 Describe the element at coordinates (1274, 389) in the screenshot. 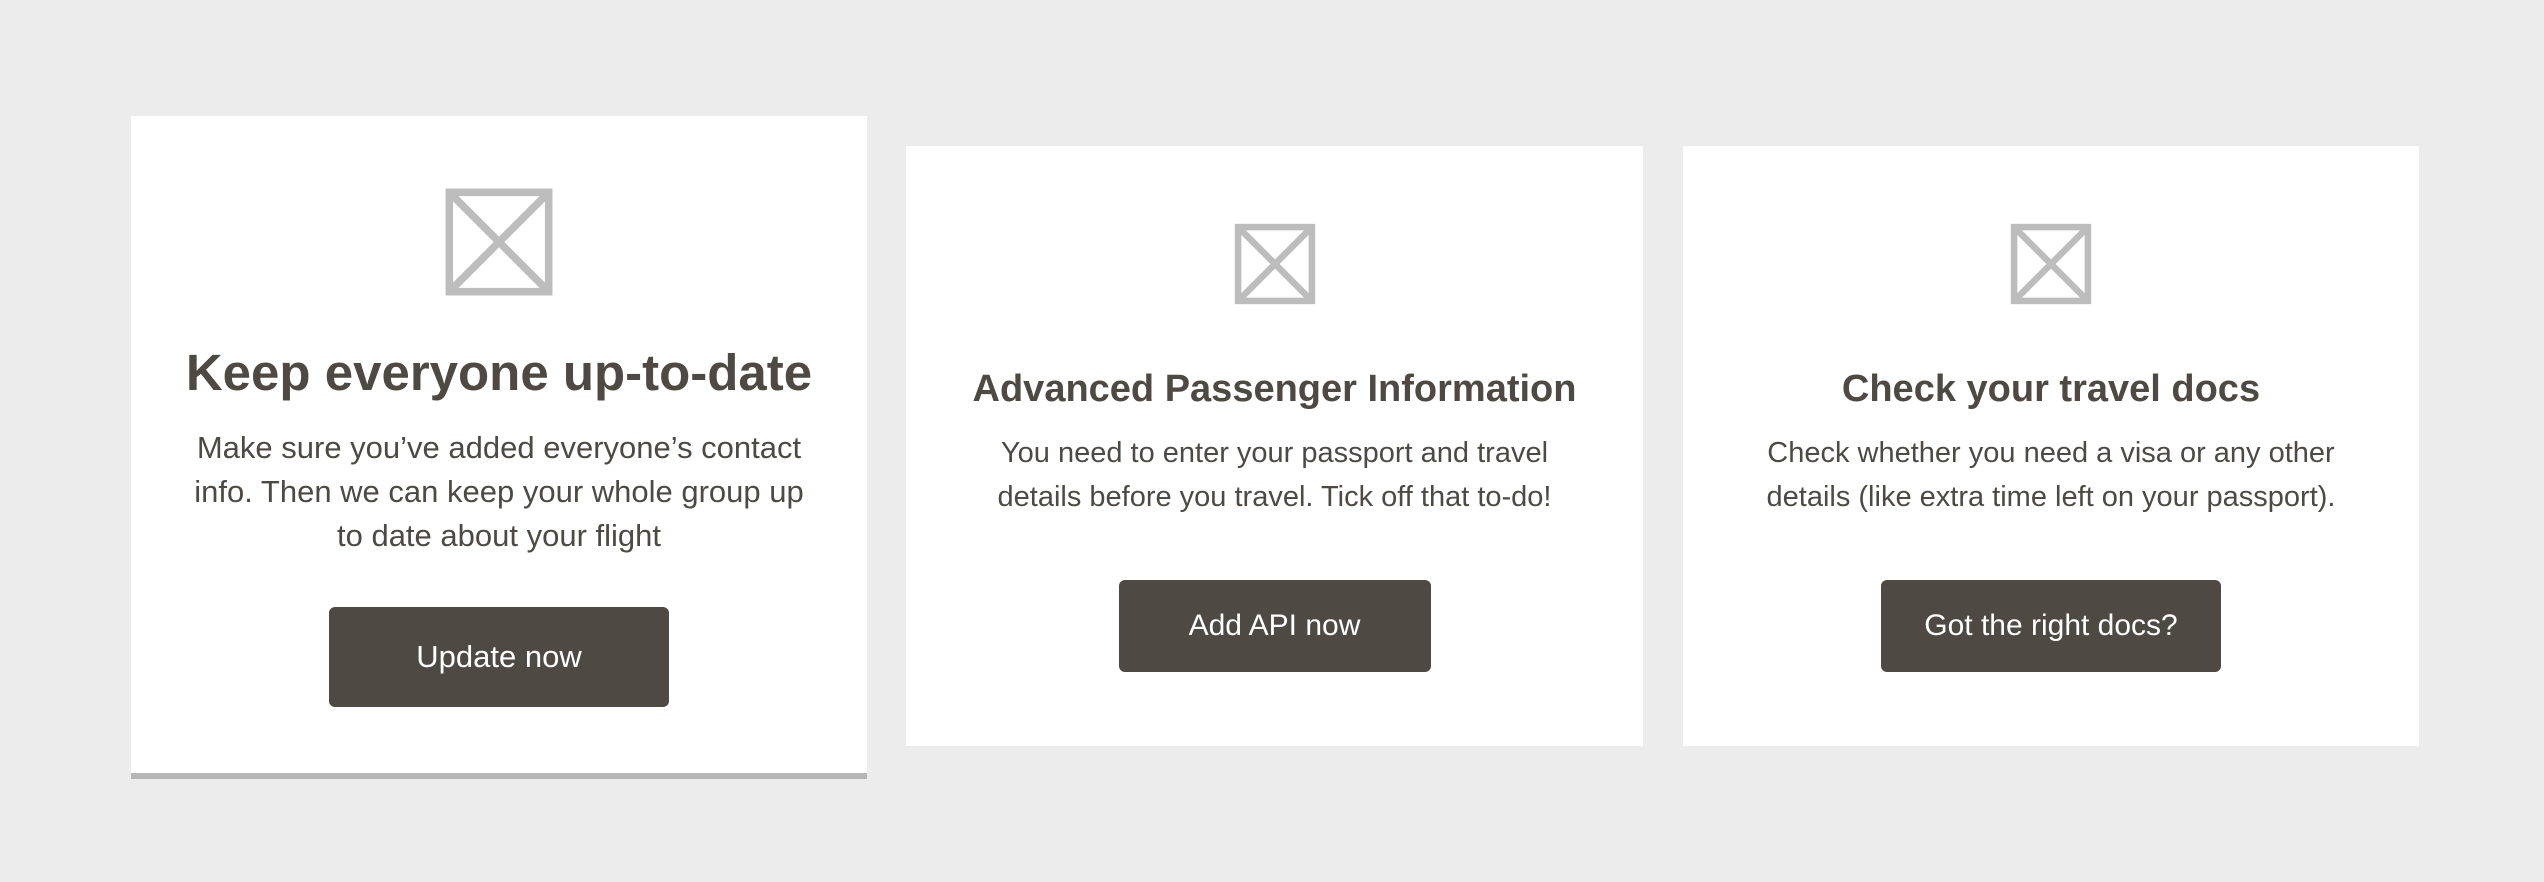

I see `card-title: Advanced Passenger Information` at that location.